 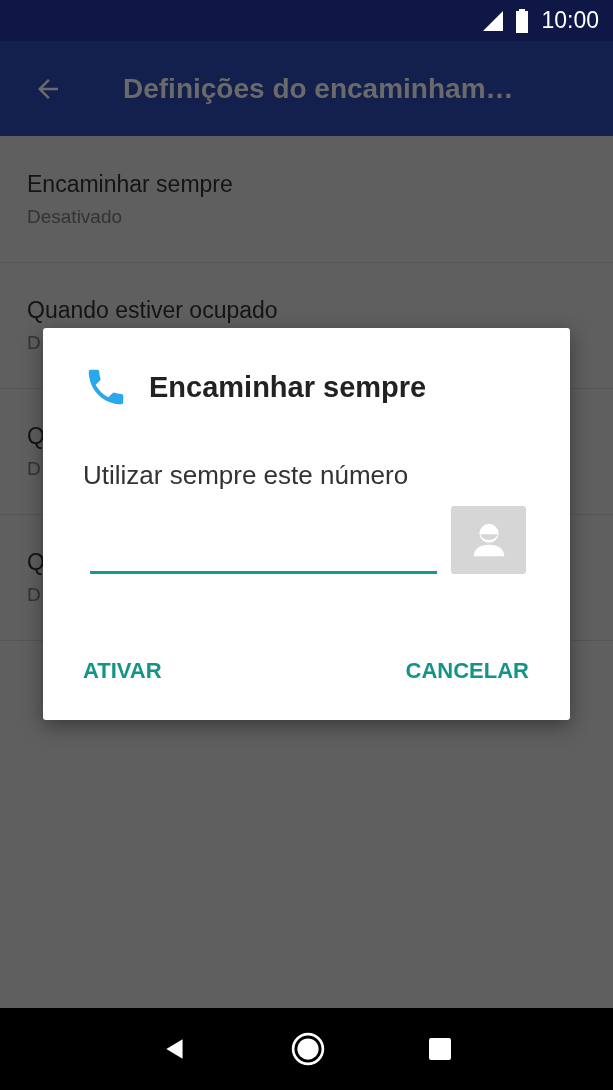 What do you see at coordinates (130, 184) in the screenshot?
I see `setting-title: Encaminhar sempre` at bounding box center [130, 184].